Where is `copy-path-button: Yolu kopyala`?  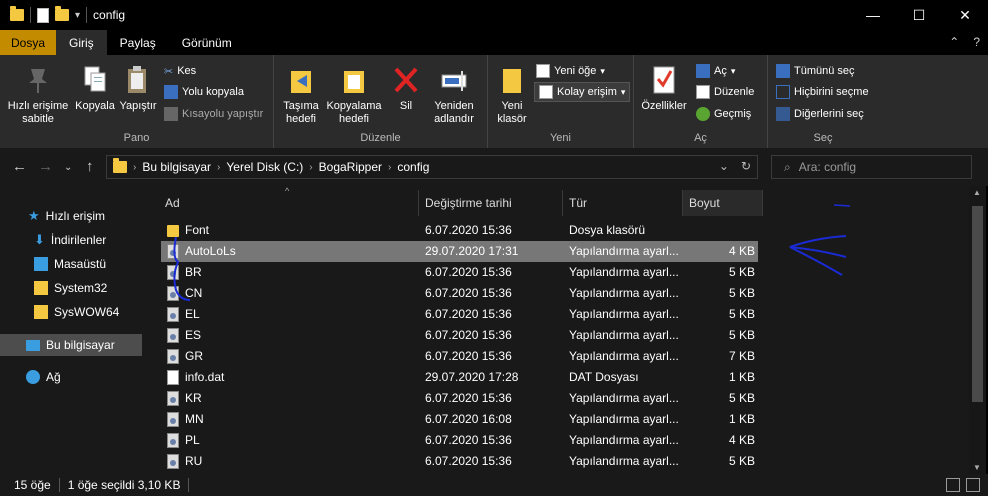 copy-path-button: Yolu kopyala is located at coordinates (204, 92).